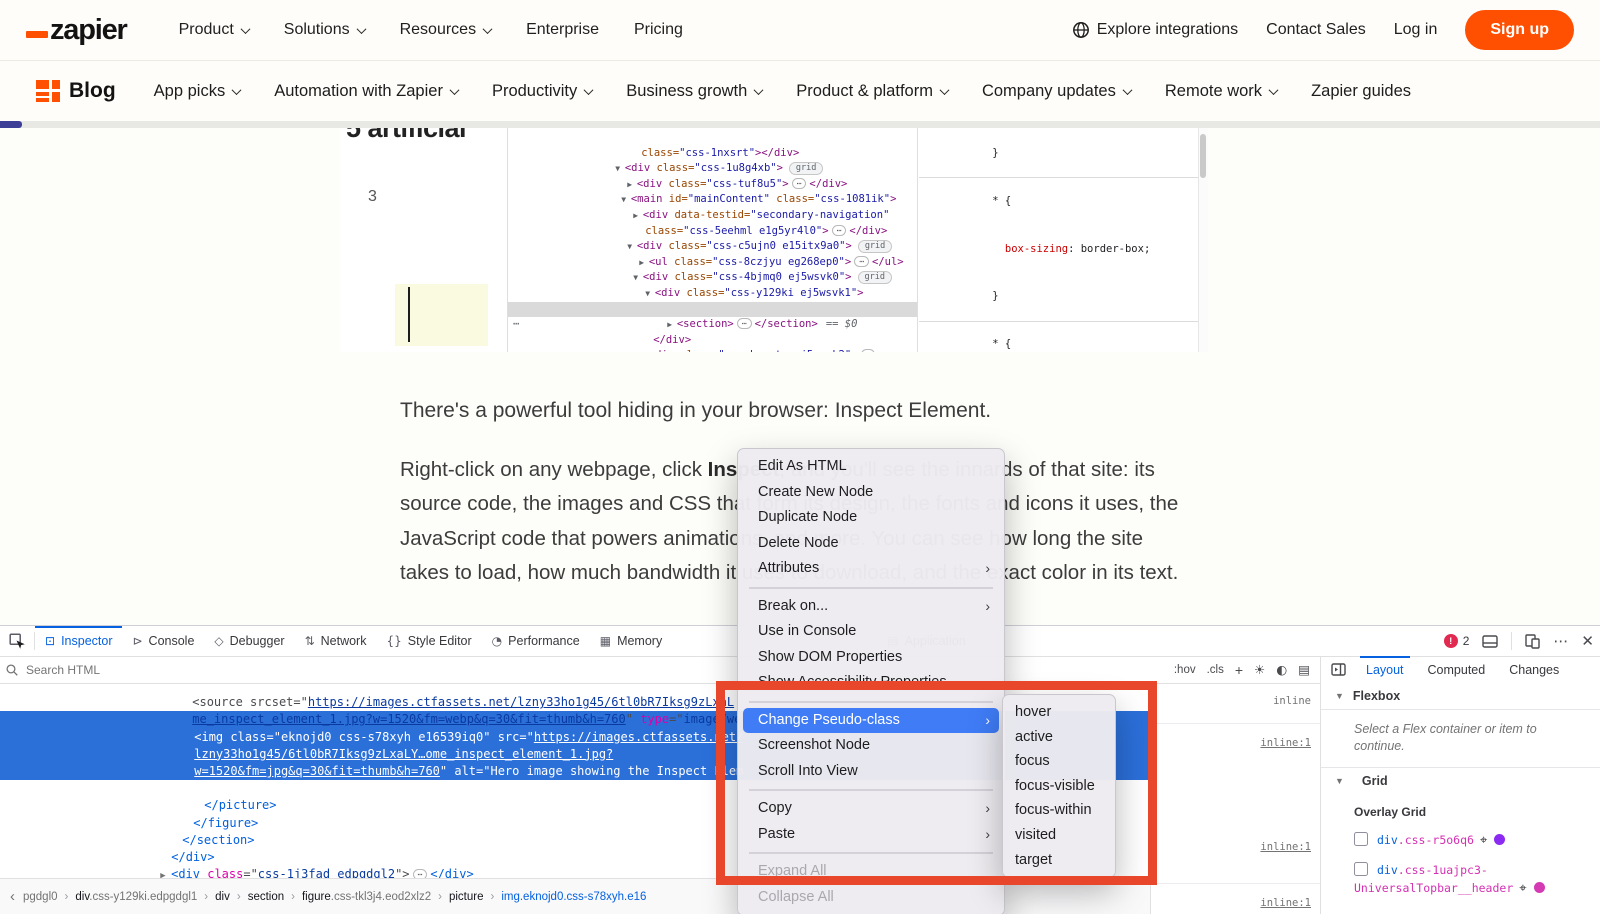 Image resolution: width=1600 pixels, height=914 pixels. What do you see at coordinates (871, 467) in the screenshot?
I see `context-menu-item: Edit As HTML` at bounding box center [871, 467].